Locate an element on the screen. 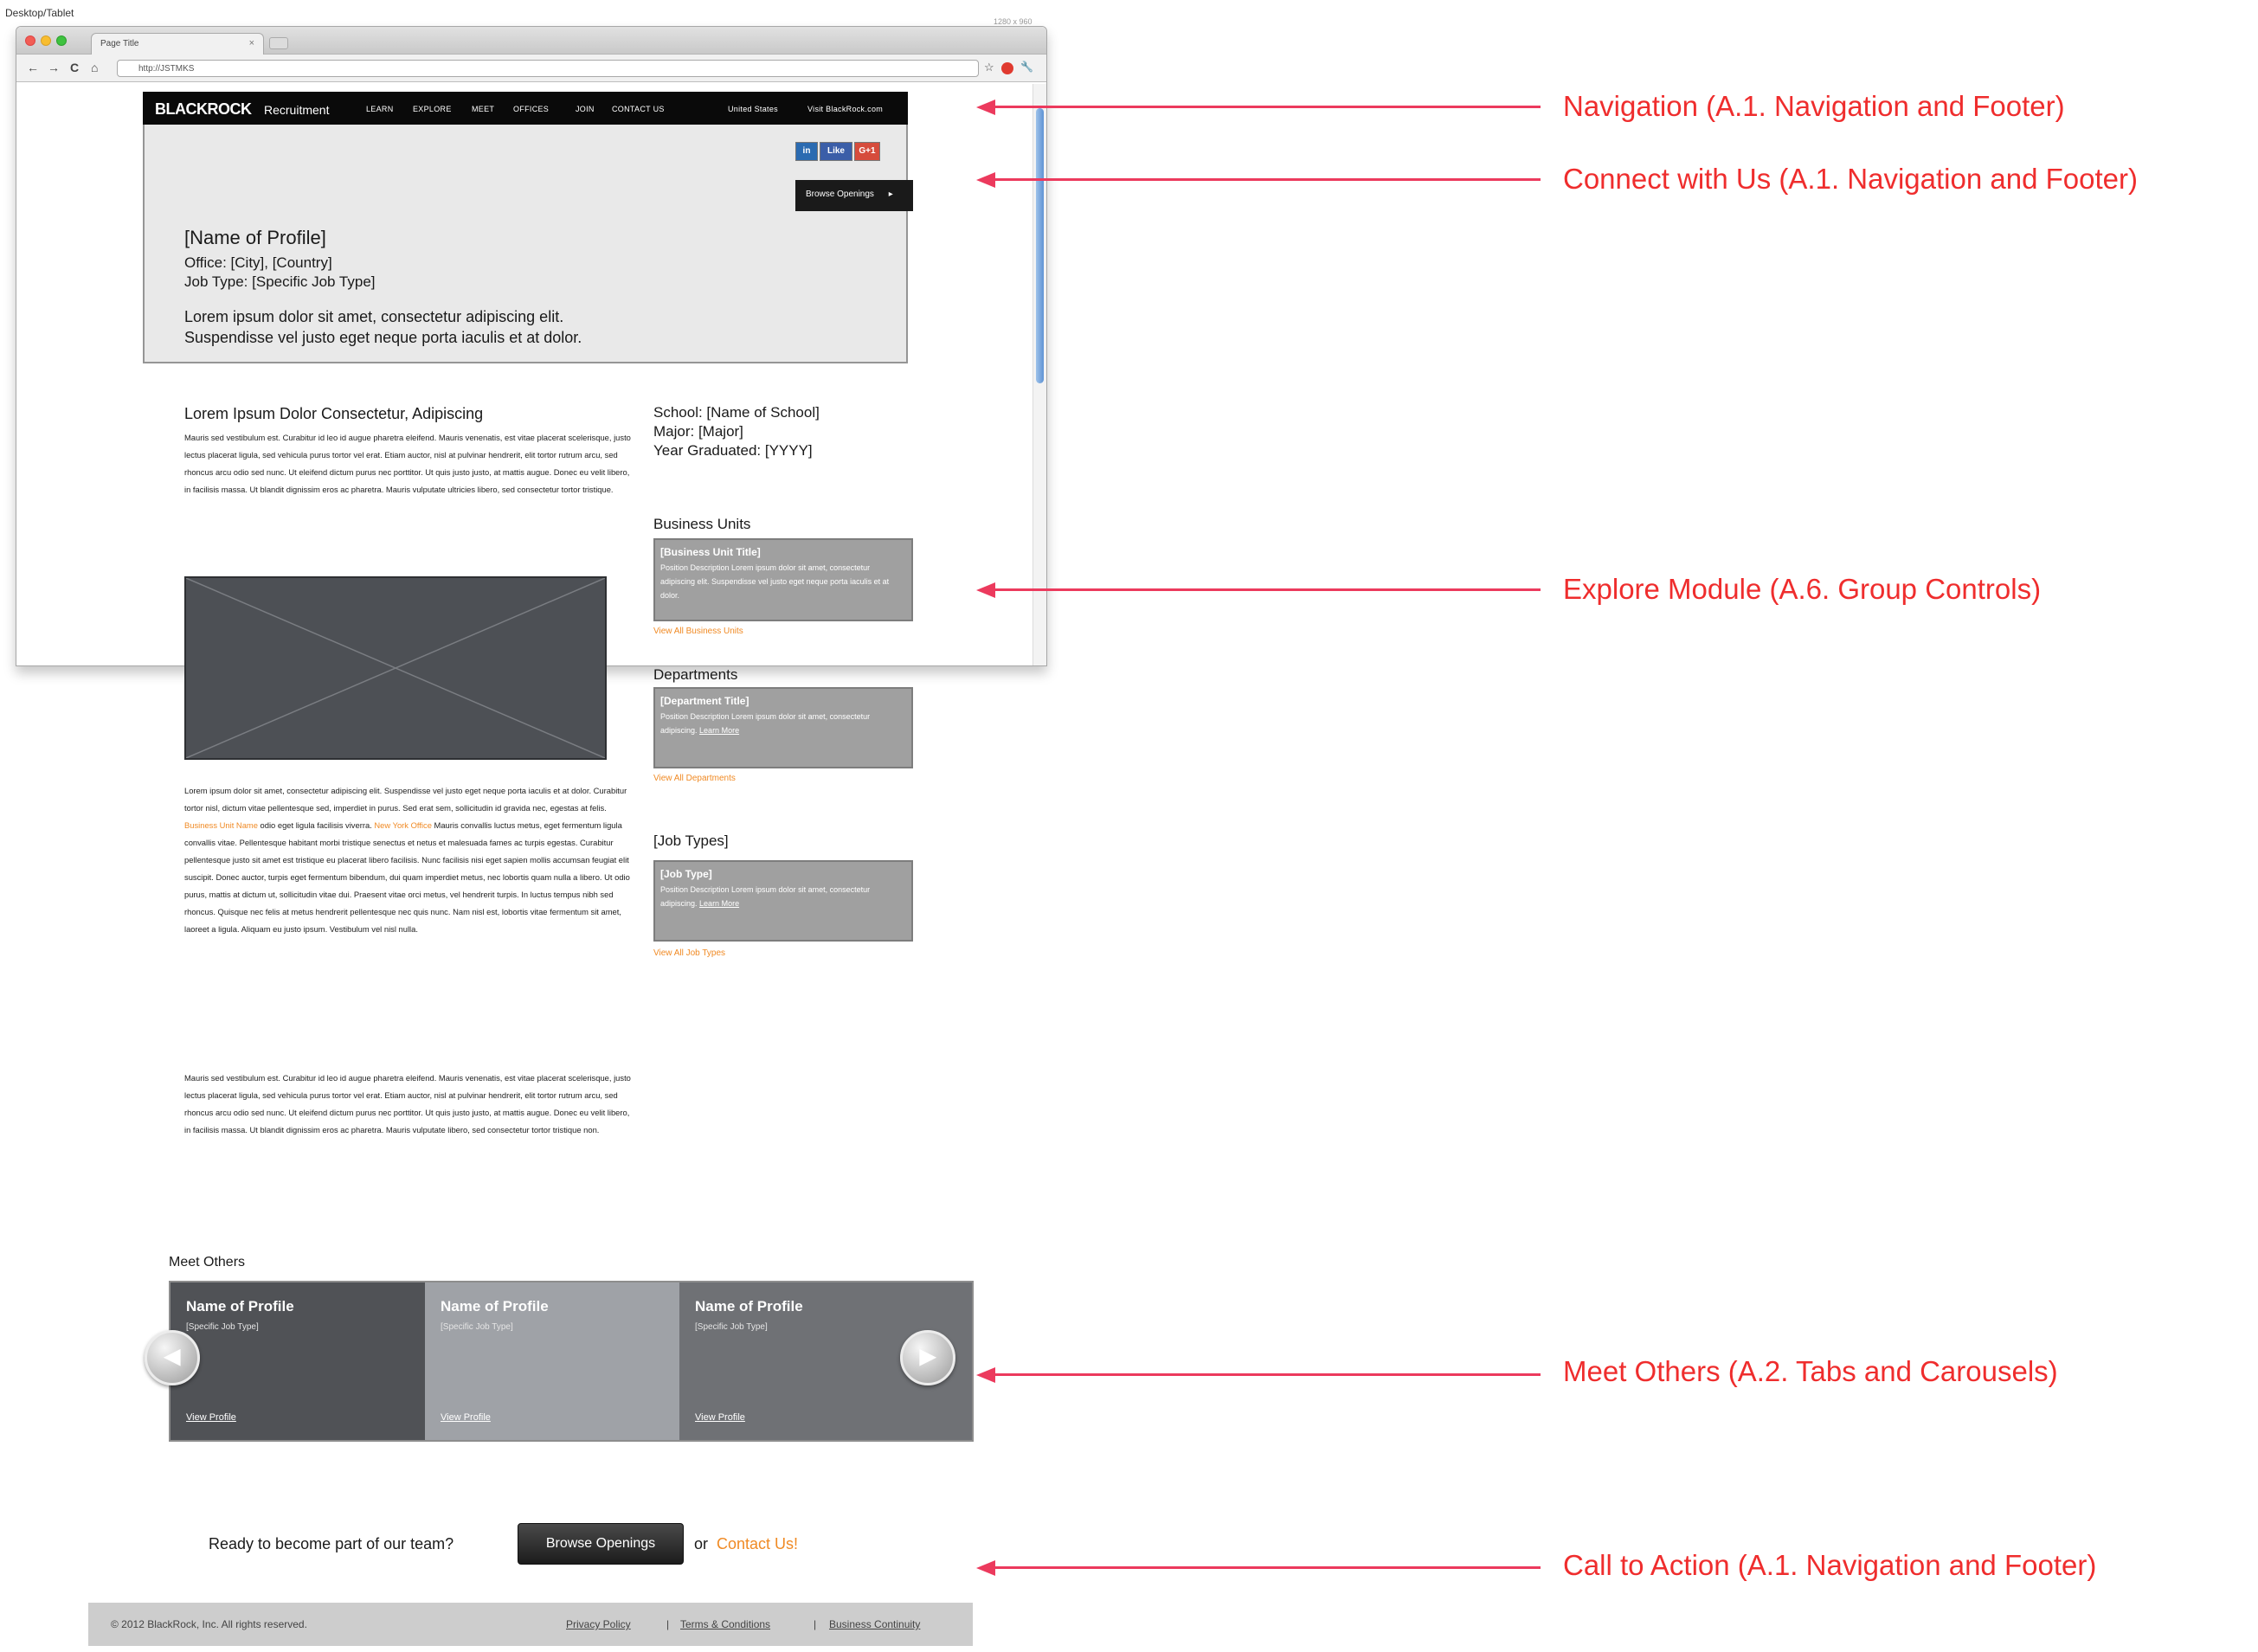 The height and width of the screenshot is (1652, 2258). annotation-explore-module: Explore Module (A.6. Group Controls) is located at coordinates (1803, 589).